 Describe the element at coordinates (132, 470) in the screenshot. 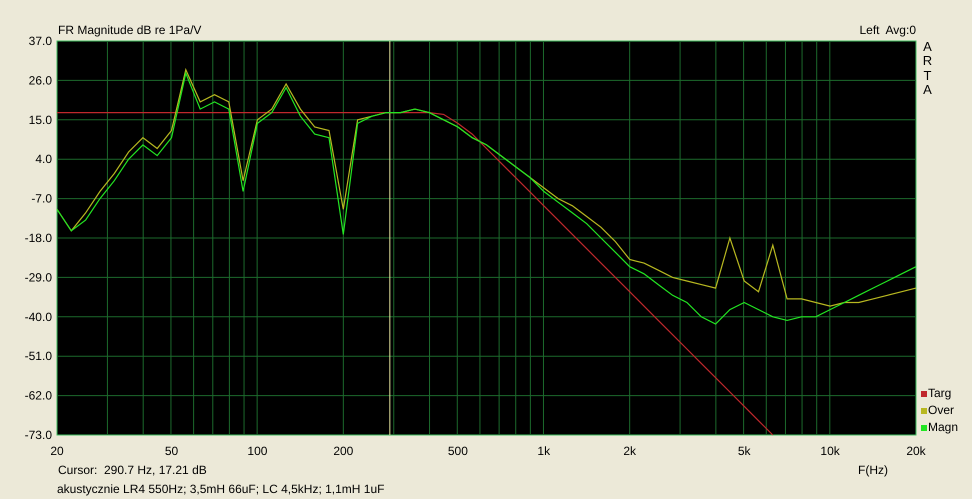

I see `cursor-readout: Cursor: 290.7 Hz, 17.21 dB` at that location.